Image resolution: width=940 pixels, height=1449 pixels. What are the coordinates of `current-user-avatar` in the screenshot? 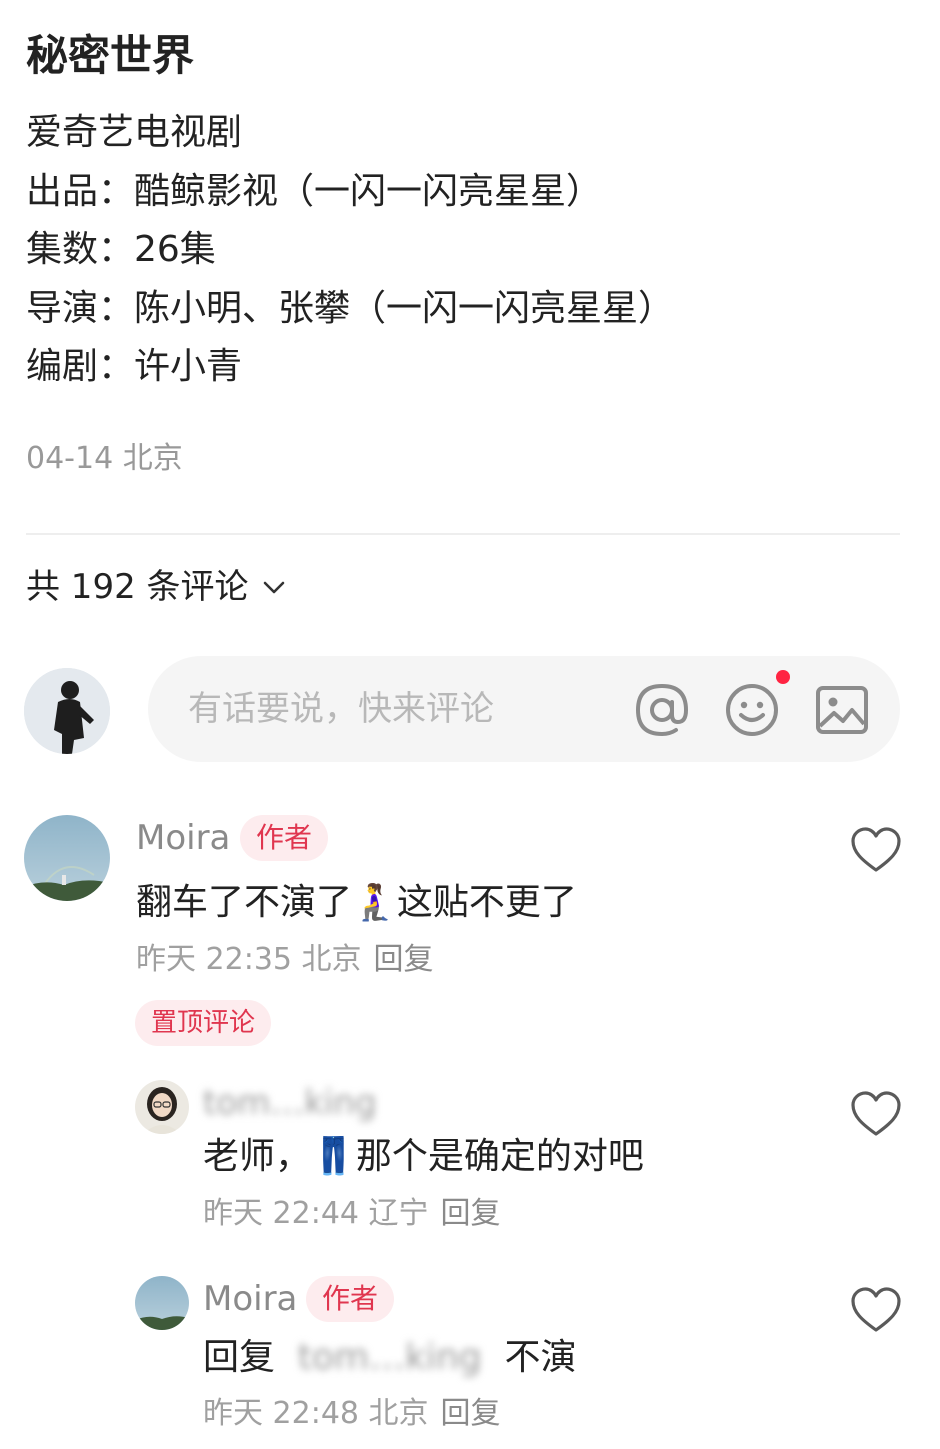 It's located at (67, 711).